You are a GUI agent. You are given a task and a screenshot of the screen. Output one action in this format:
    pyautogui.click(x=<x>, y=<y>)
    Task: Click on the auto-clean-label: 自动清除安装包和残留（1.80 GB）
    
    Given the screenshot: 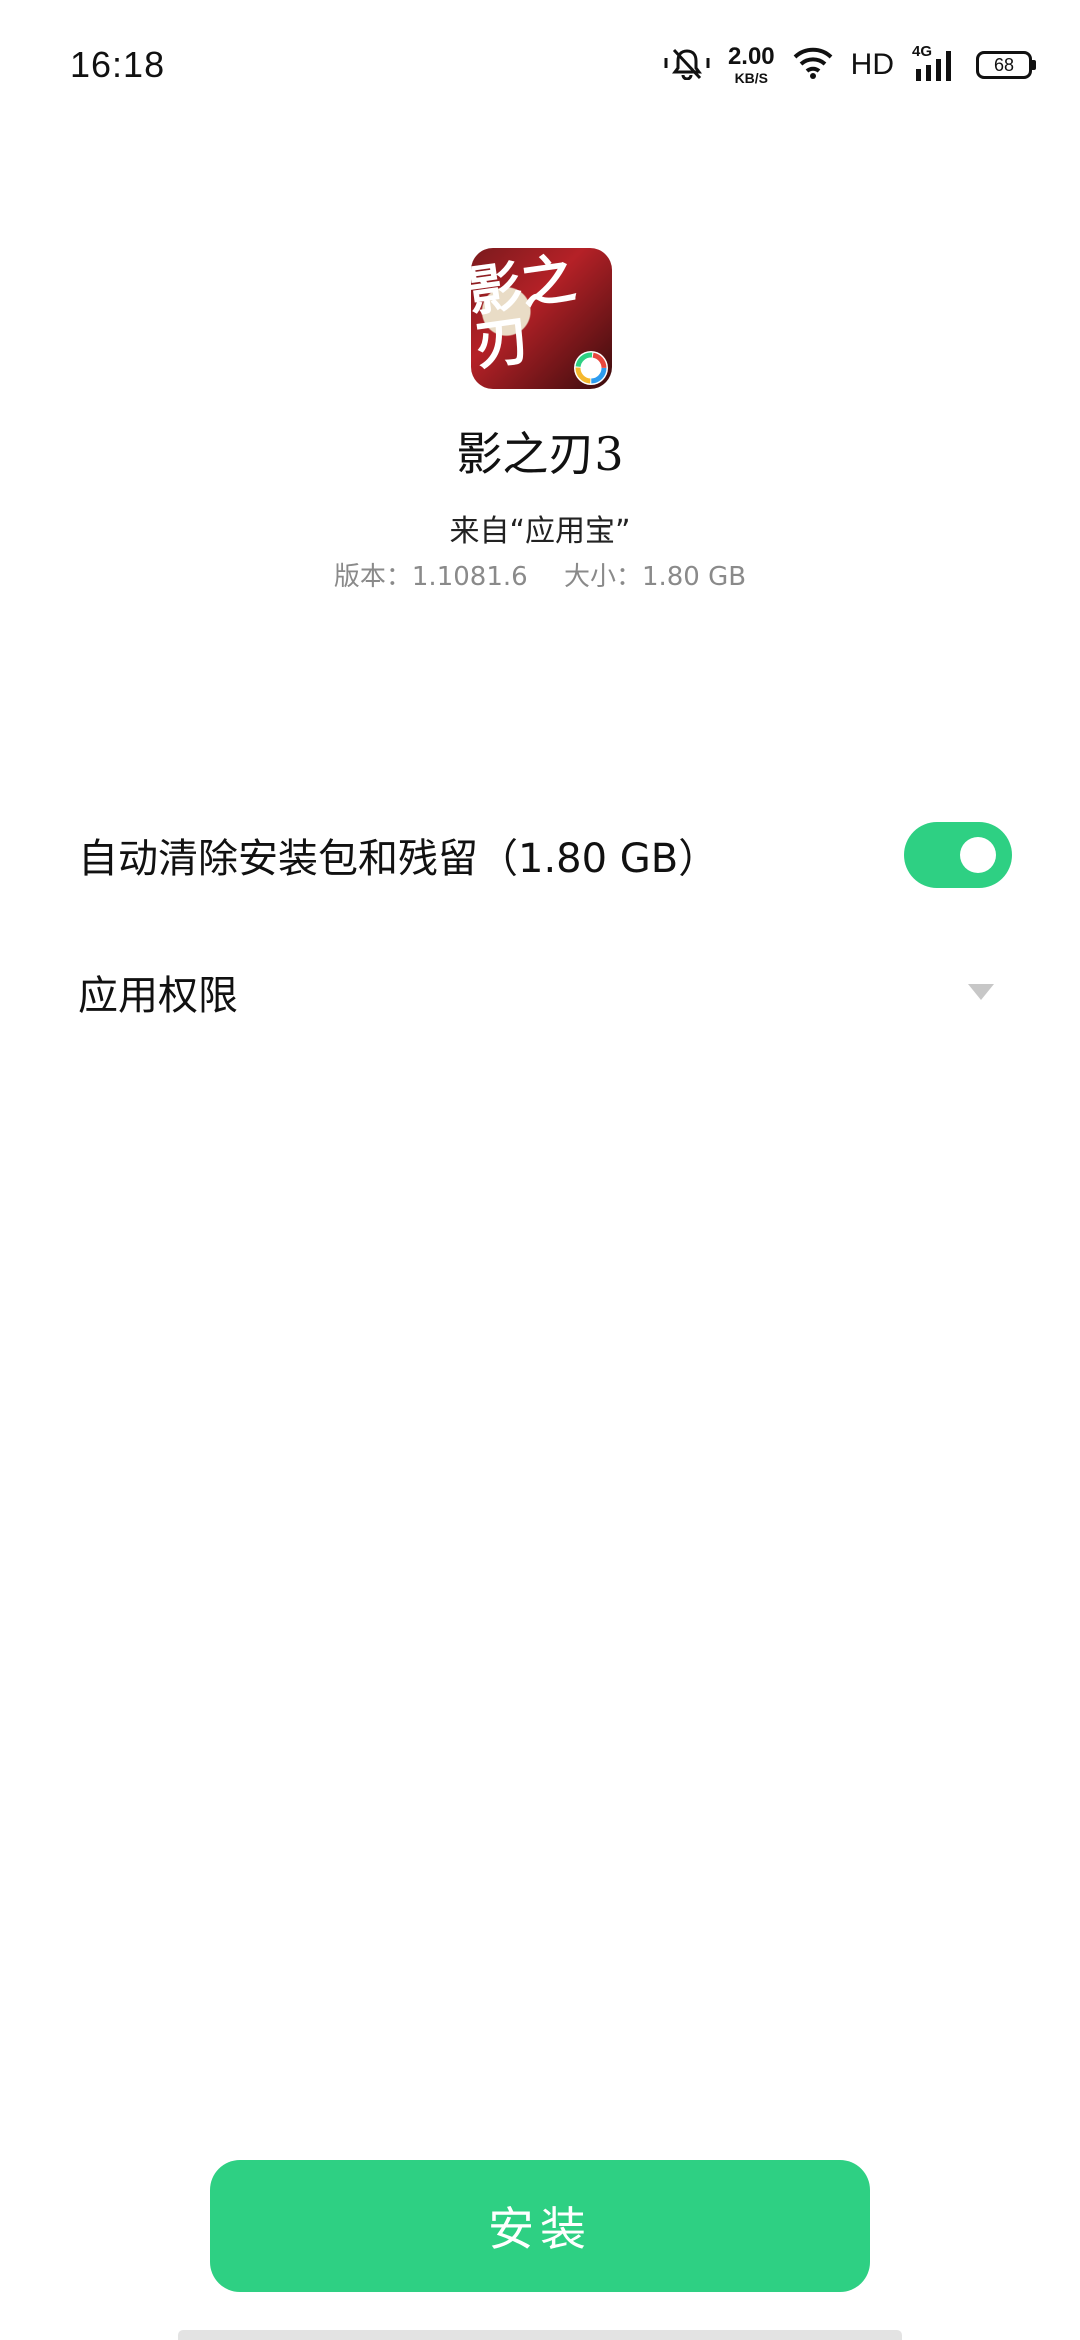 What is the action you would take?
    pyautogui.click(x=398, y=859)
    